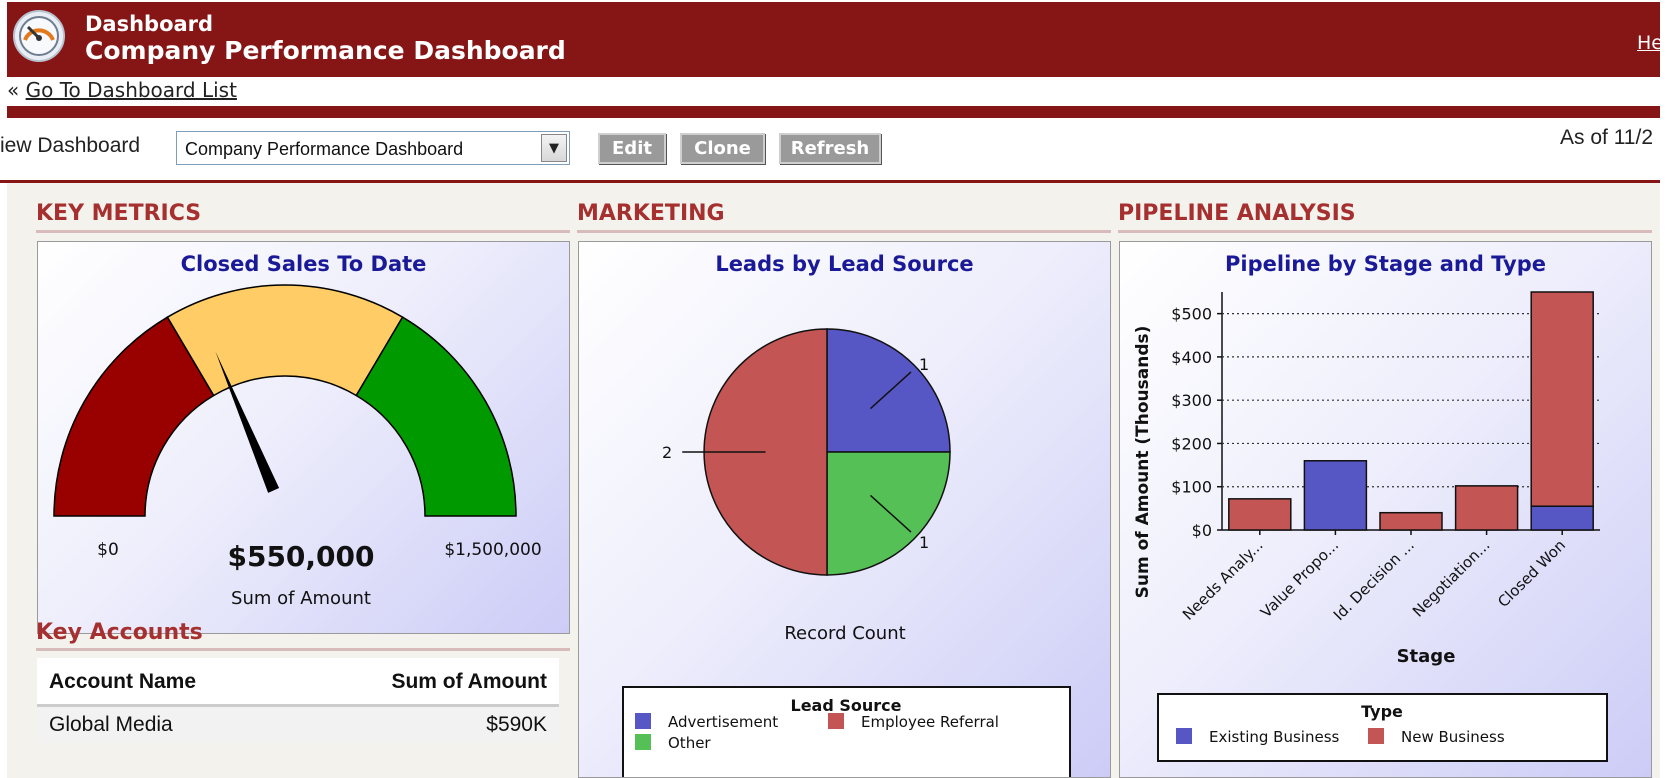 The width and height of the screenshot is (1667, 778). I want to click on section-title-key-metrics: KEY METRICS, so click(119, 213).